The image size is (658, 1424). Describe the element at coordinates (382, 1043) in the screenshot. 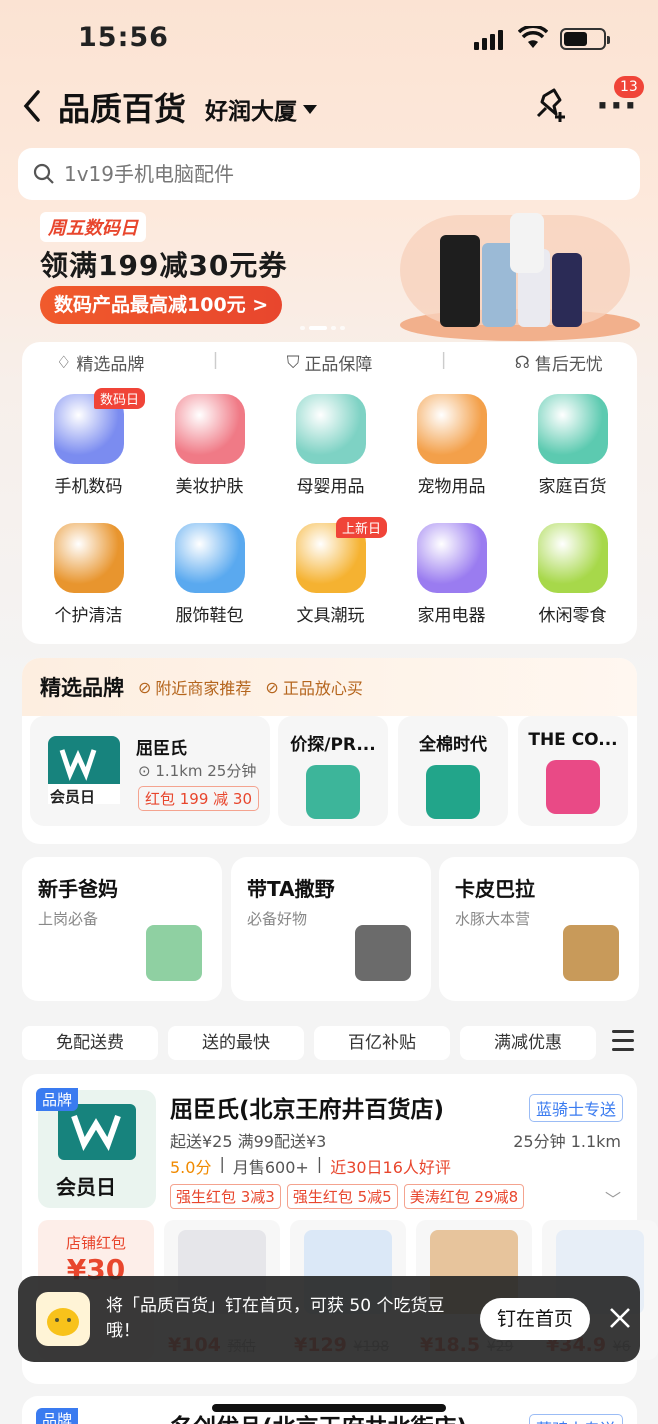

I see `filter-chip: 百亿补贴` at that location.